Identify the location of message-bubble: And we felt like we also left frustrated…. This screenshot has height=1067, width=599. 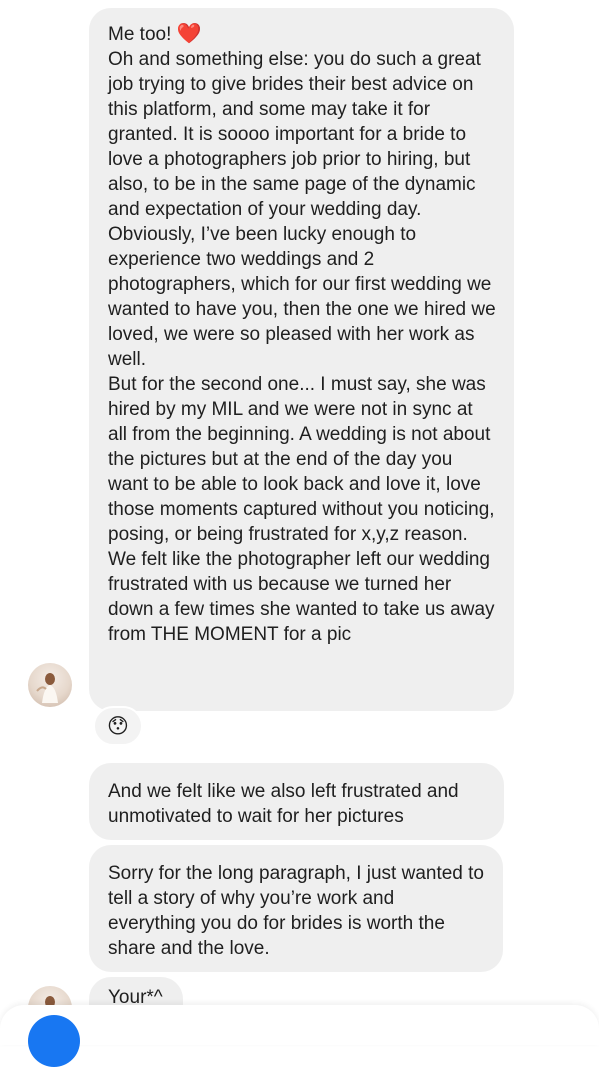
(296, 801).